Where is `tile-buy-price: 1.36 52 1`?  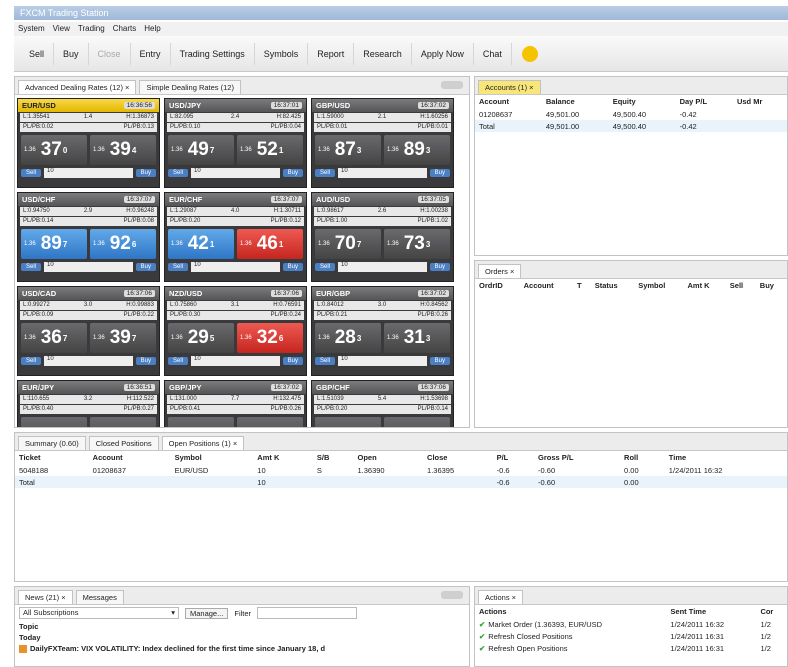 tile-buy-price: 1.36 52 1 is located at coordinates (270, 150).